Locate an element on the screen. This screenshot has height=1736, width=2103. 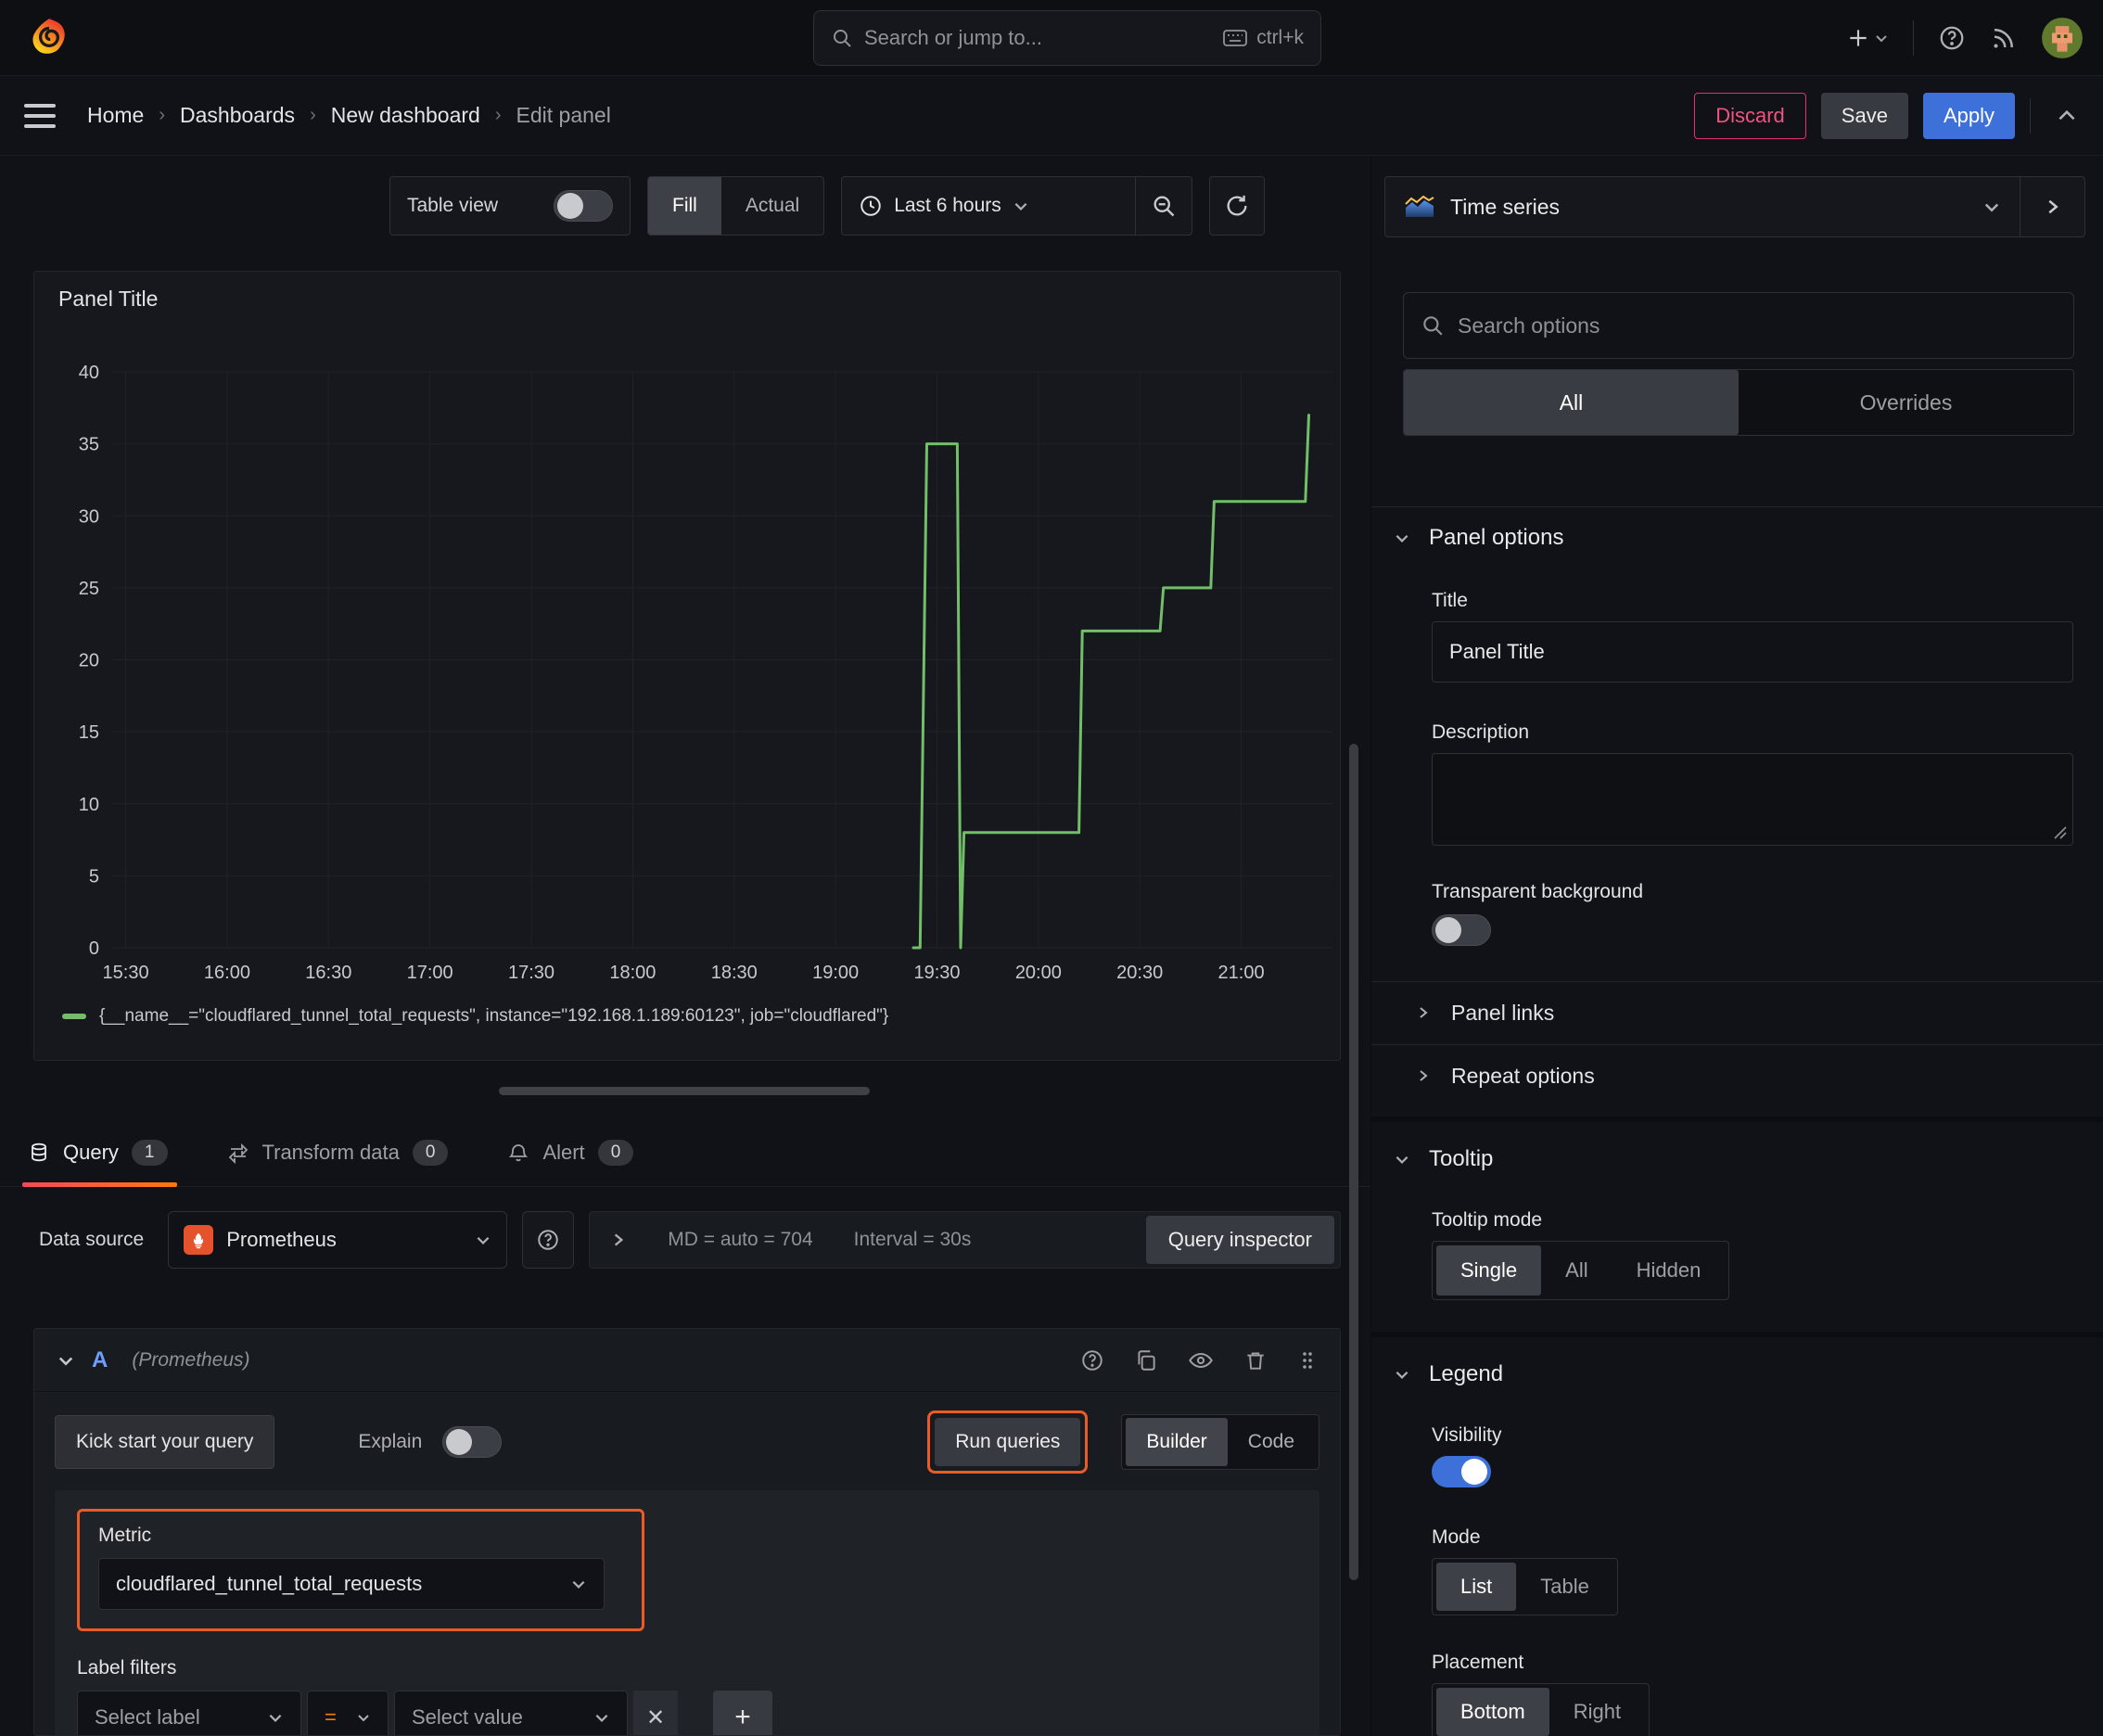
svg-text: 0 is located at coordinates (94, 948).